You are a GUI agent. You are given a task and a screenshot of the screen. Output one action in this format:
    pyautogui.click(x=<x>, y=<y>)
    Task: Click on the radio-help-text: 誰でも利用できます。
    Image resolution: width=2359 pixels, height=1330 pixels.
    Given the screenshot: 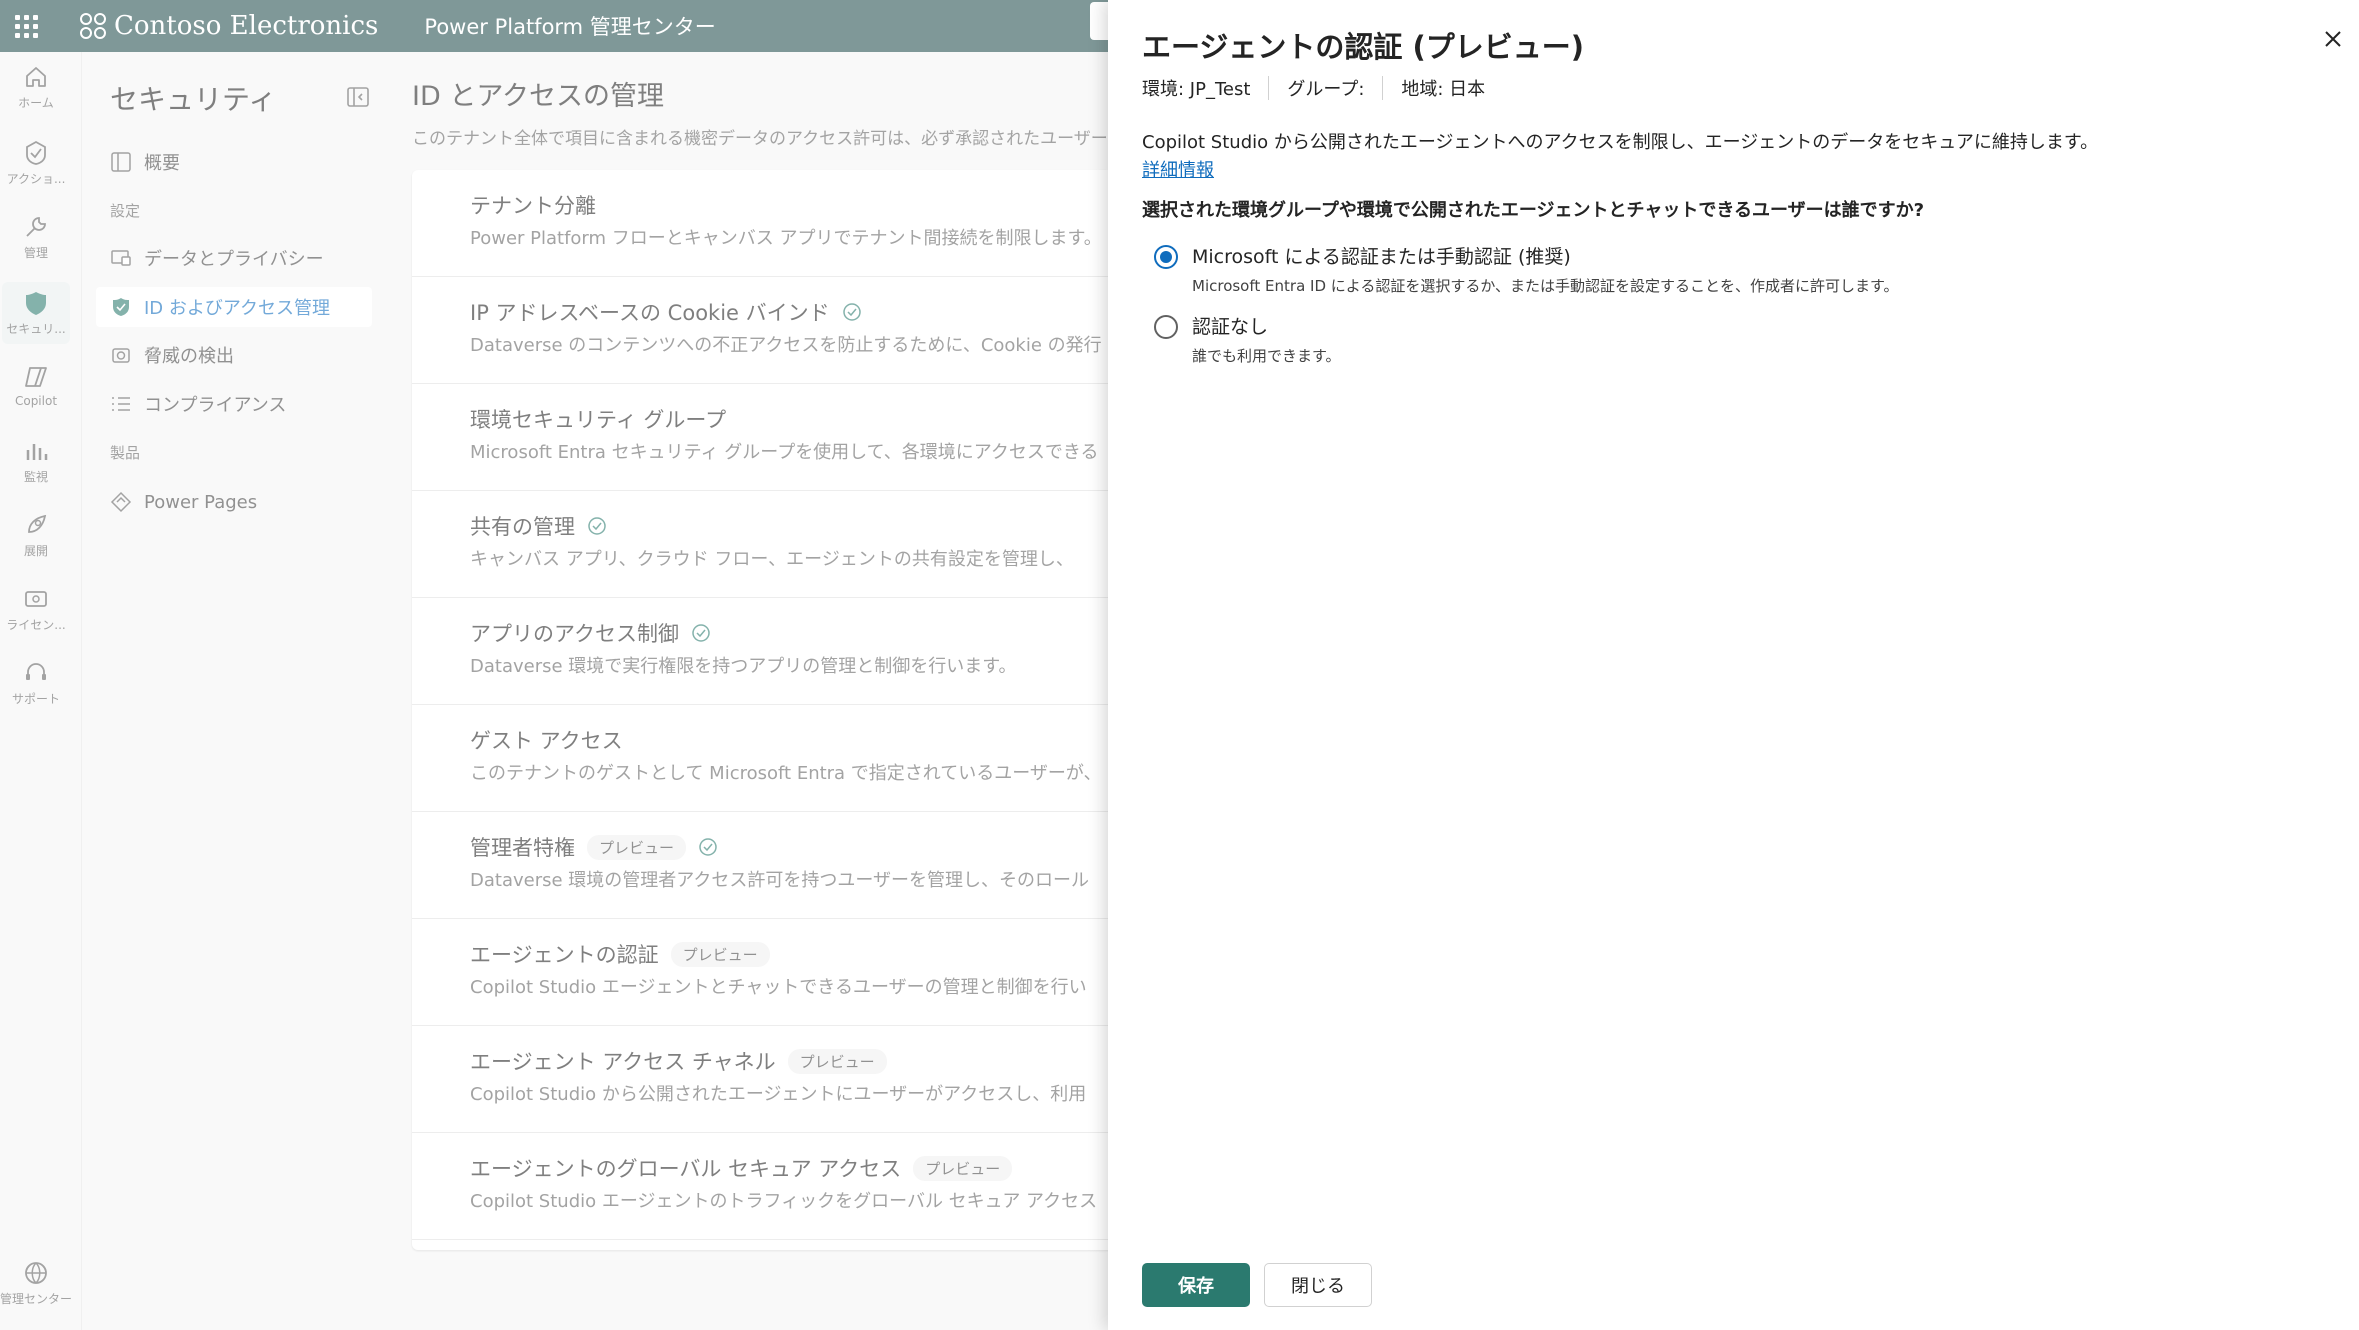 What is the action you would take?
    pyautogui.click(x=1266, y=356)
    